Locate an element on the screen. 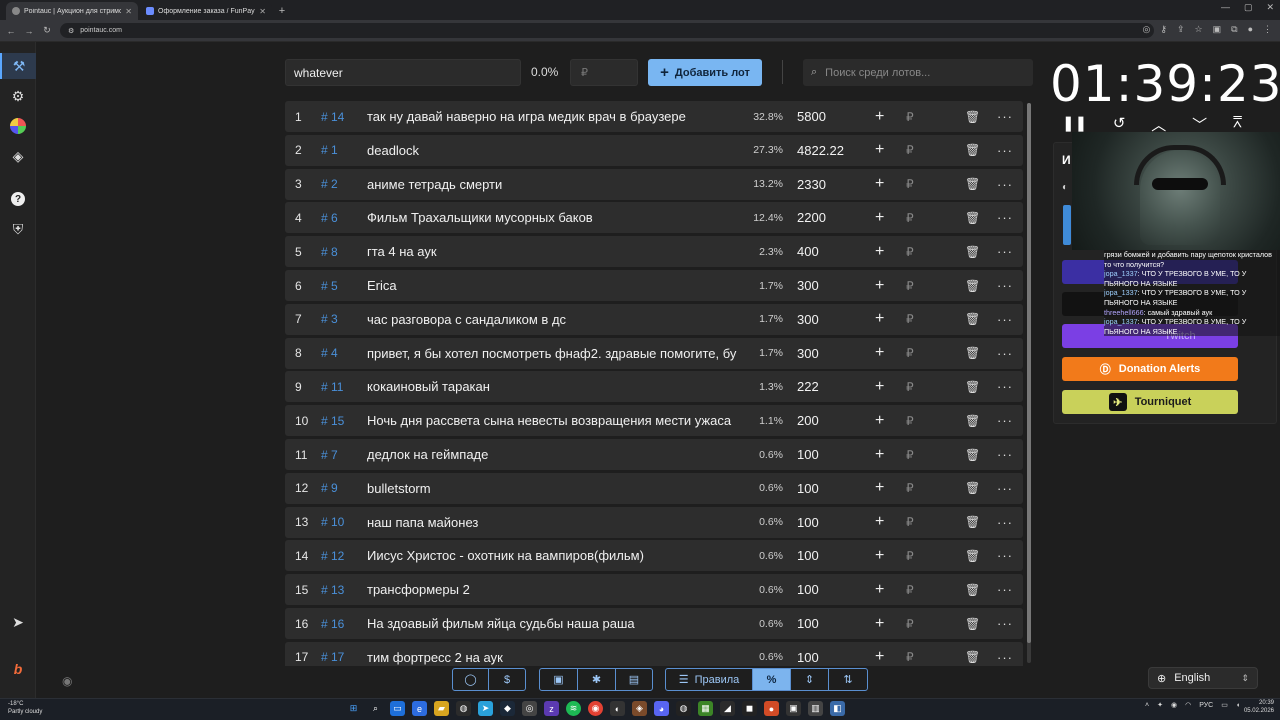 This screenshot has height=720, width=1280. app-icon: ▣ is located at coordinates (793, 708).